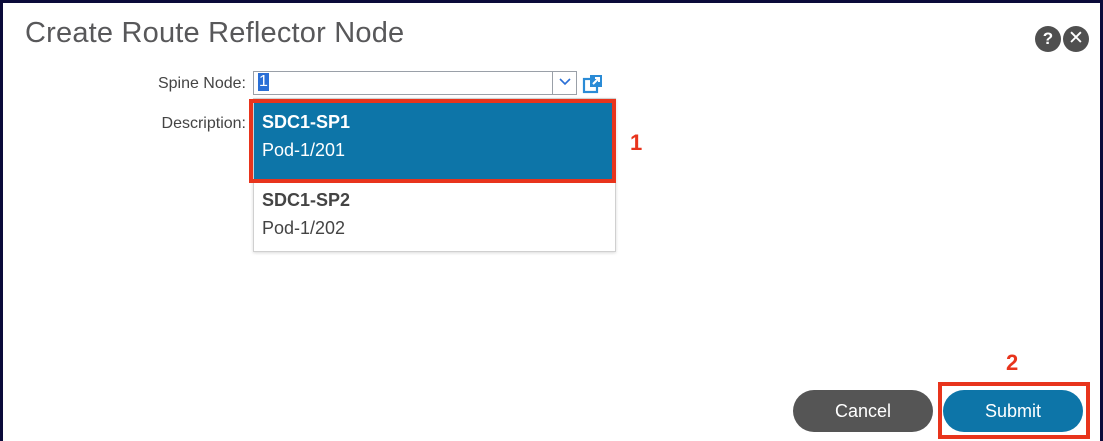 This screenshot has height=441, width=1103. Describe the element at coordinates (1048, 39) in the screenshot. I see `help-icon: ?` at that location.